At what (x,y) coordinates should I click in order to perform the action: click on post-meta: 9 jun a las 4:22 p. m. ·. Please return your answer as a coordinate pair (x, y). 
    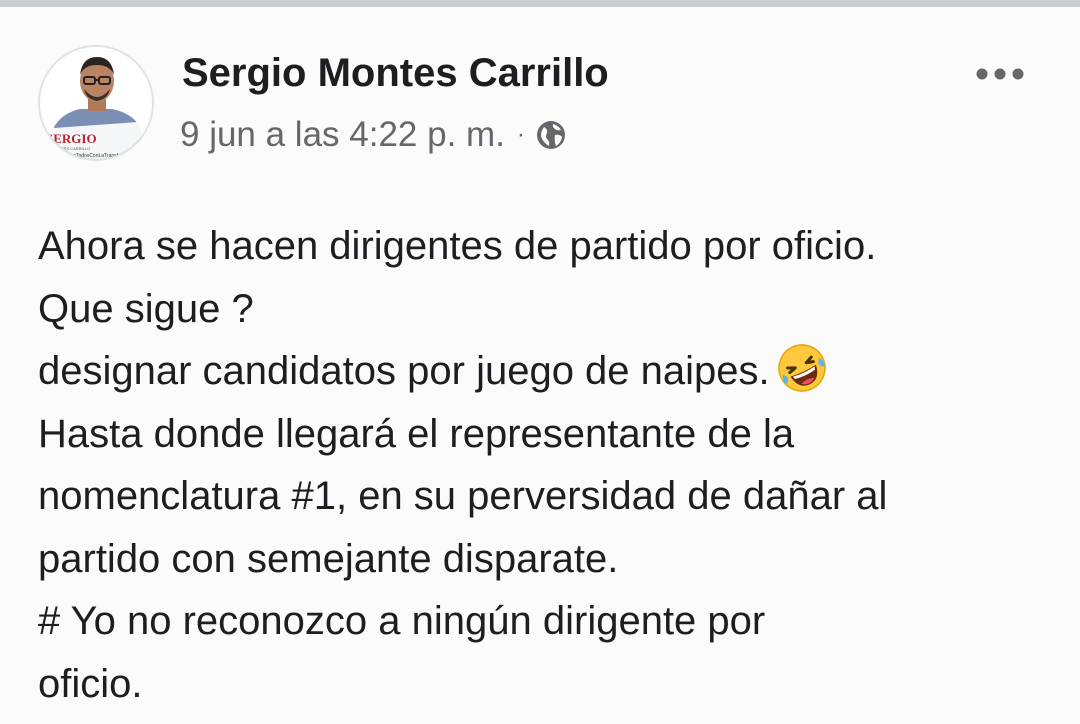
    Looking at the image, I should click on (373, 135).